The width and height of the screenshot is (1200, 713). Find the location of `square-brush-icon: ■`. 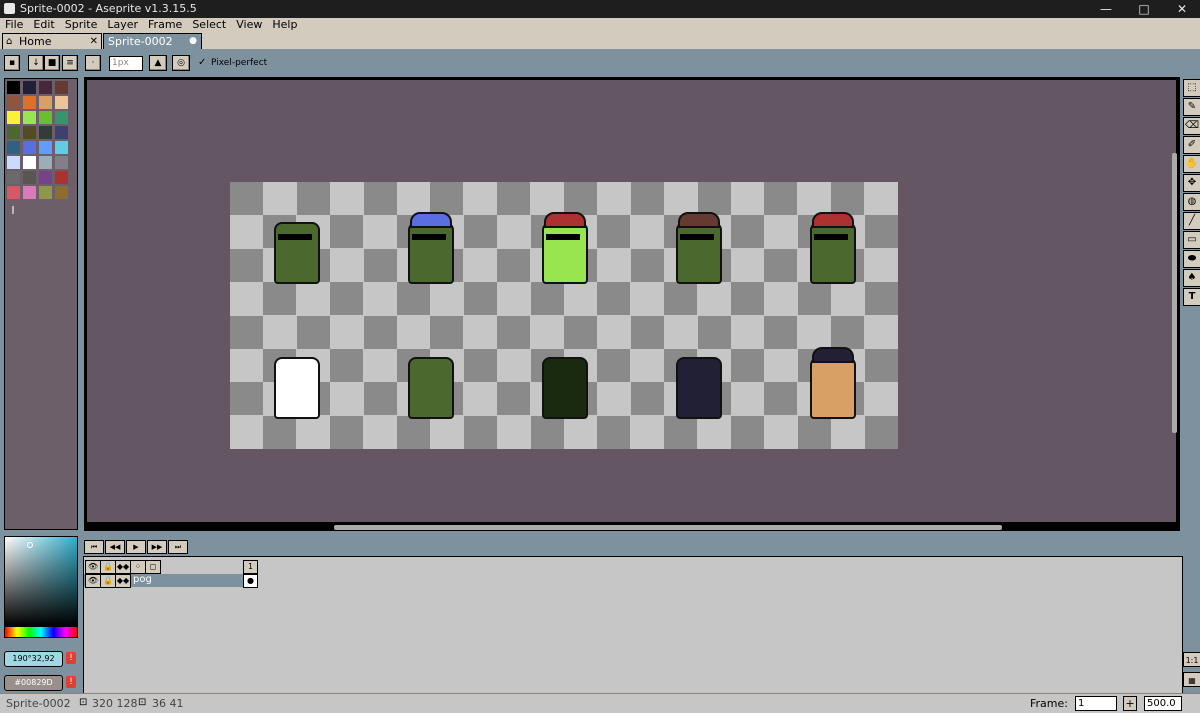

square-brush-icon: ■ is located at coordinates (52, 63).